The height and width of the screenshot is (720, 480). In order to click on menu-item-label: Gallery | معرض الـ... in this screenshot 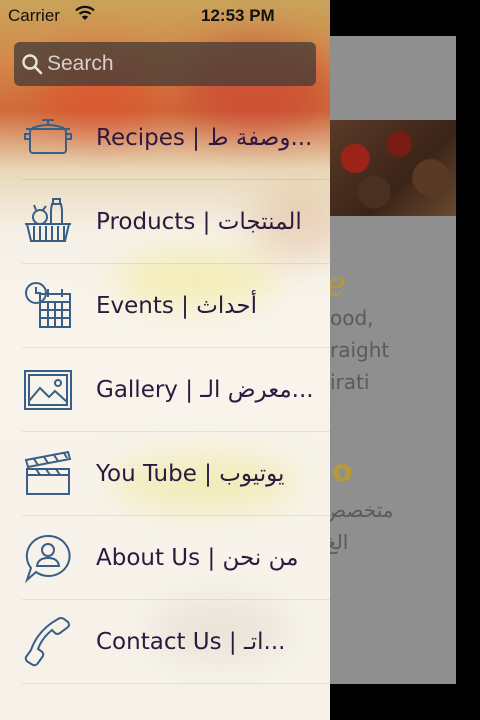, I will do `click(205, 390)`.